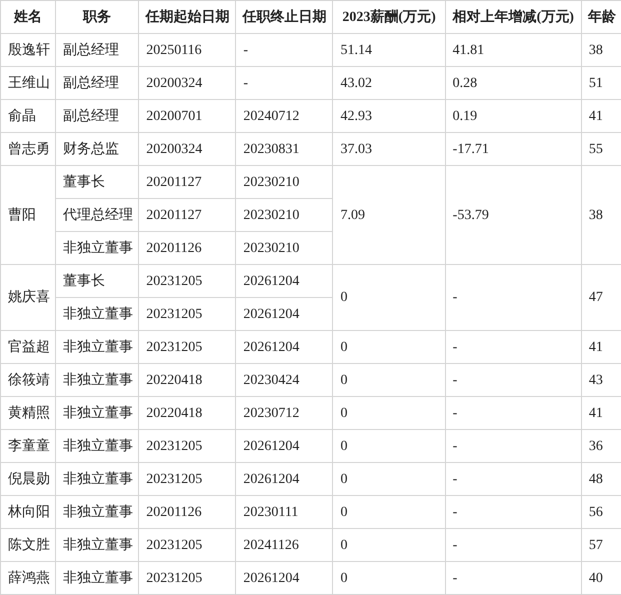 The image size is (621, 595). Describe the element at coordinates (513, 17) in the screenshot. I see `column-header: 相对上年增减(万元)` at that location.